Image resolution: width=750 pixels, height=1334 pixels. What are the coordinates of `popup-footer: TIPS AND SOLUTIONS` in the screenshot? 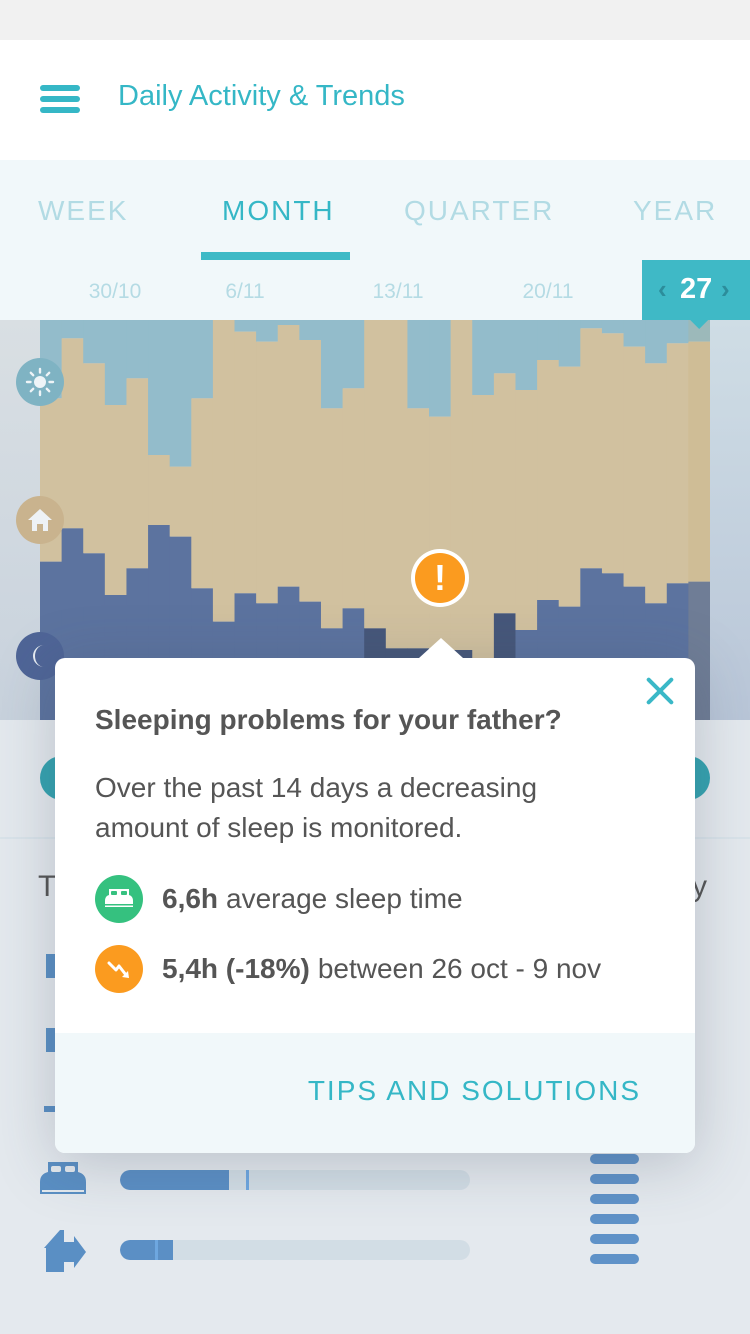 It's located at (375, 1093).